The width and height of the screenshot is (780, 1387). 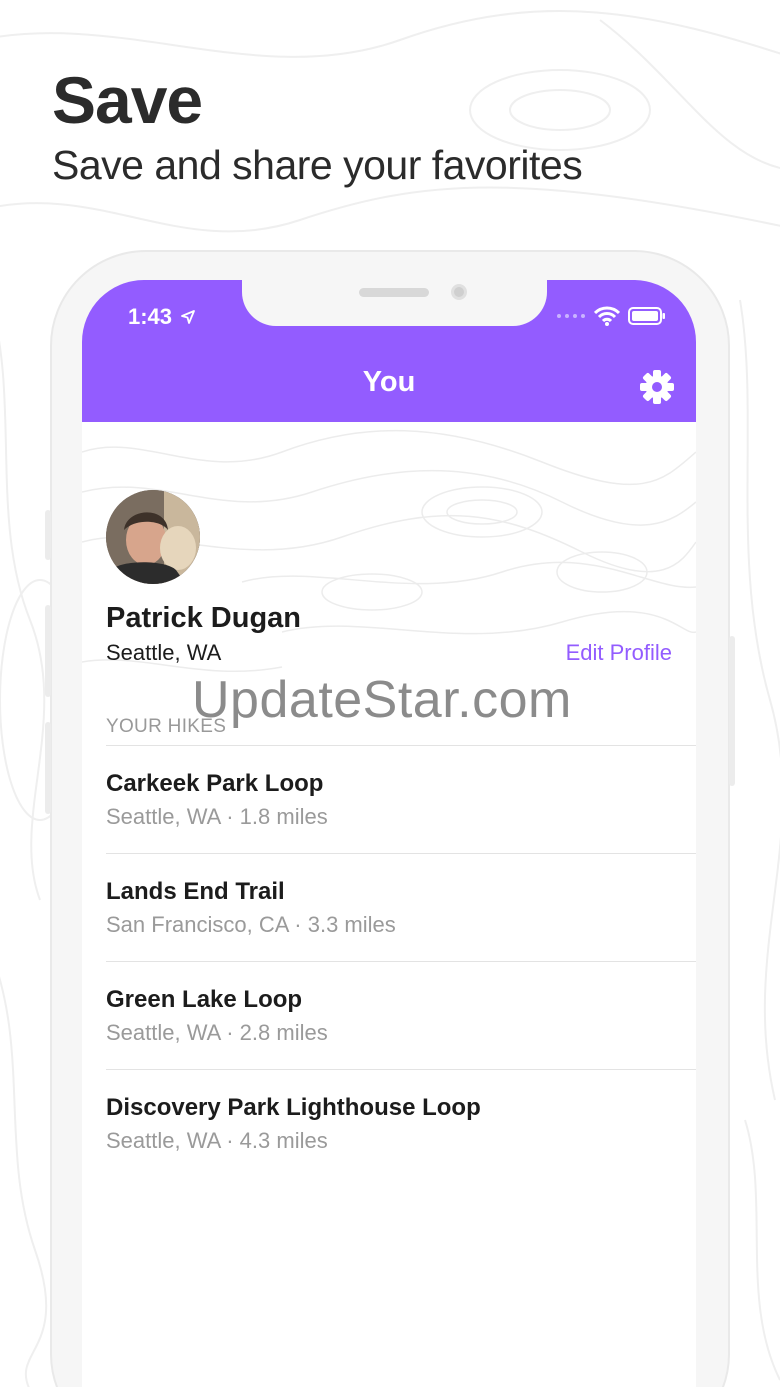 What do you see at coordinates (48, 651) in the screenshot?
I see `phone-volume-up-button` at bounding box center [48, 651].